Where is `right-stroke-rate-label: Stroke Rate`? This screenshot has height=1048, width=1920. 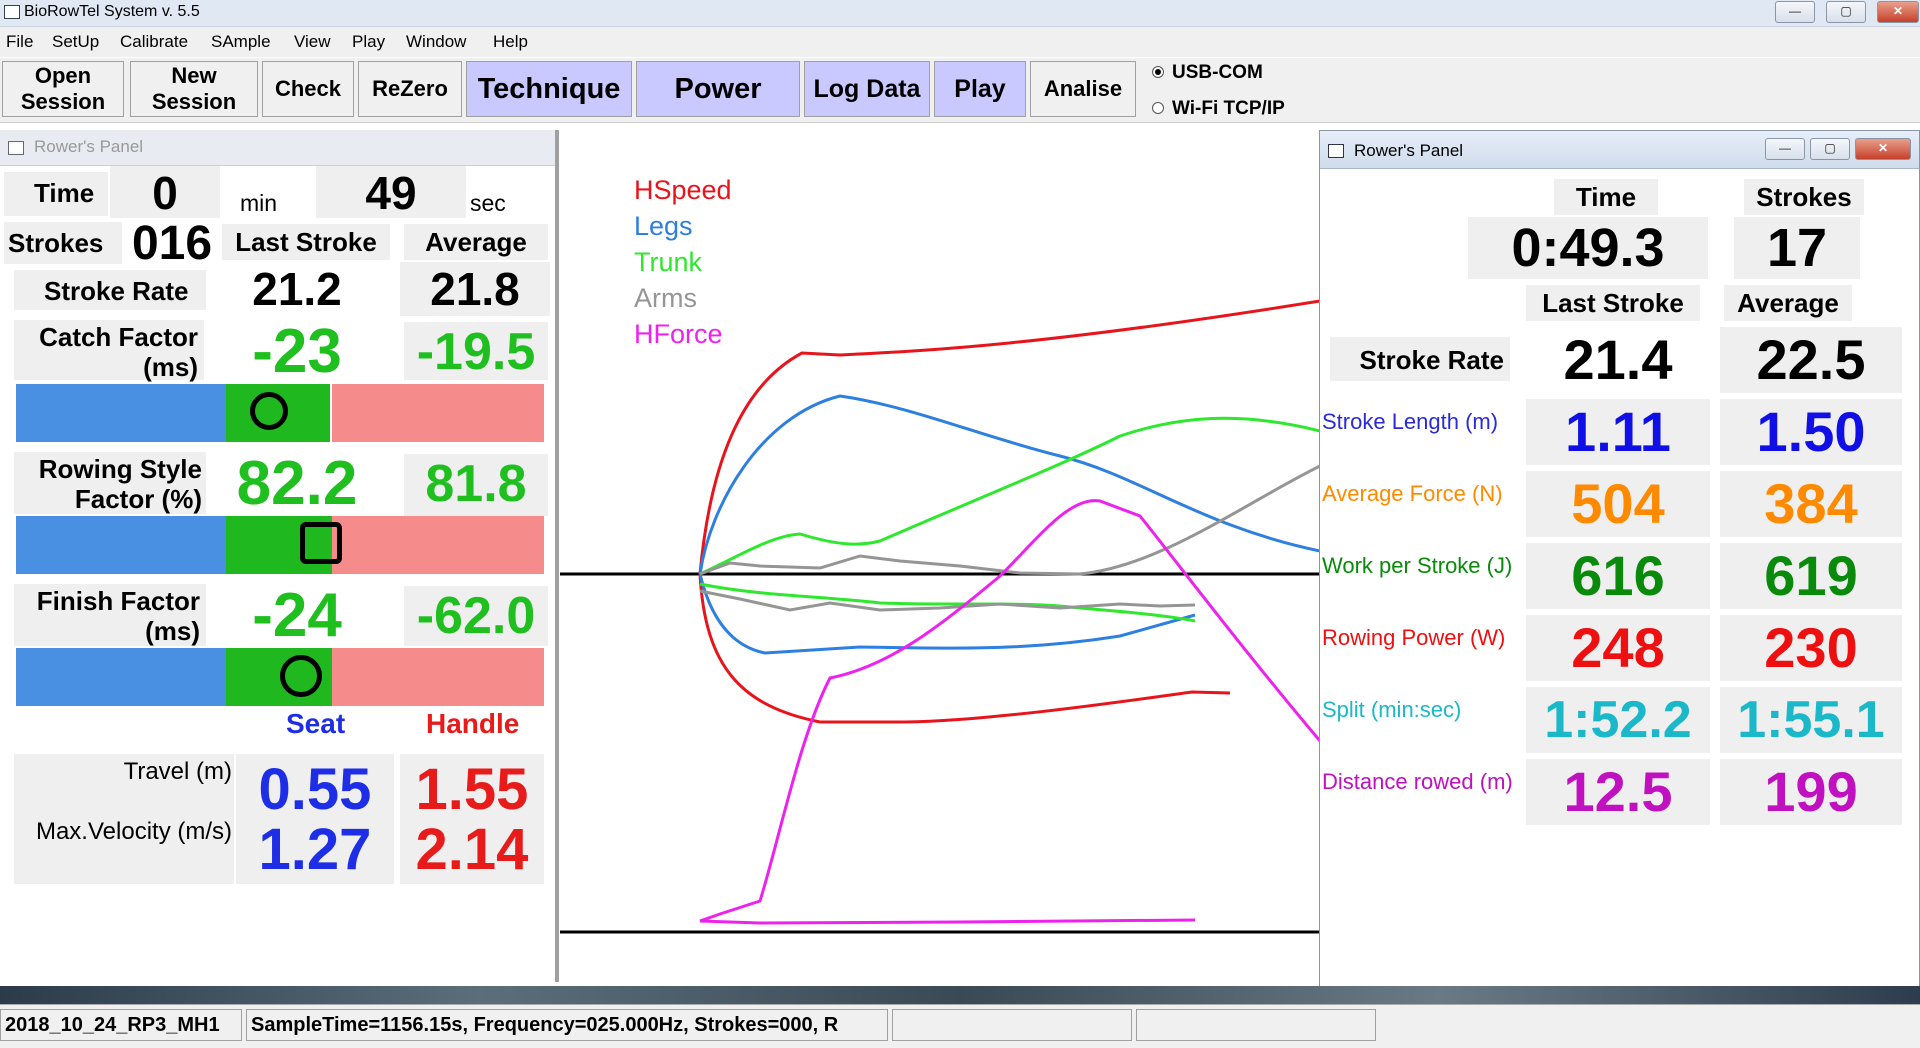
right-stroke-rate-label: Stroke Rate is located at coordinates (1420, 359).